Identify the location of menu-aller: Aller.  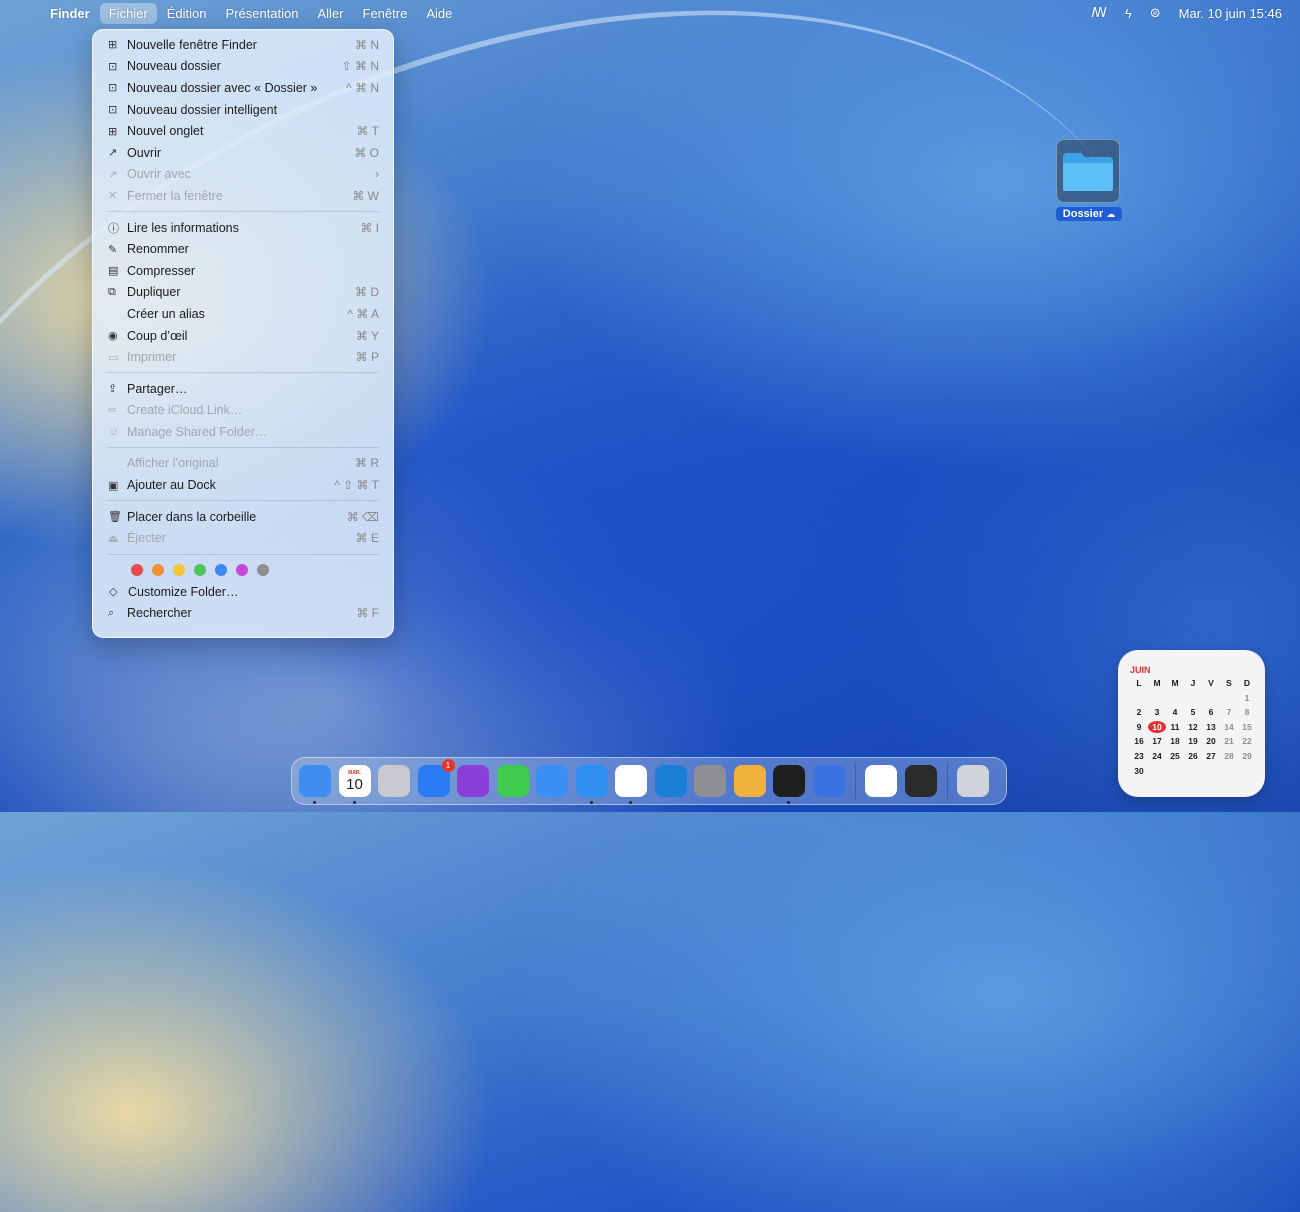
(331, 13).